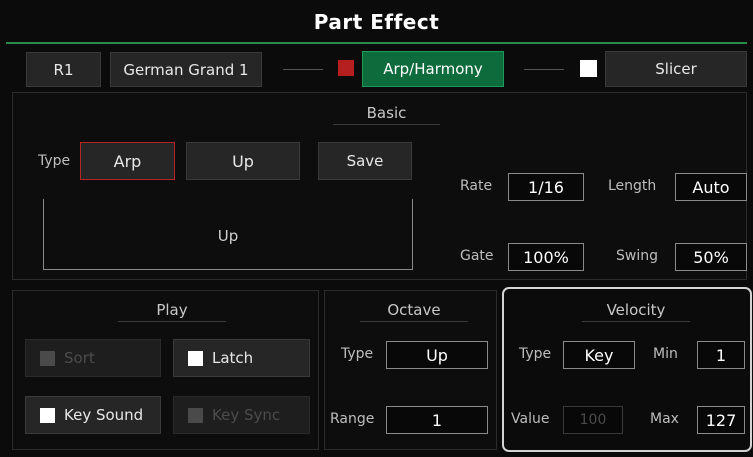 This screenshot has width=753, height=457. I want to click on velocity-min-label: Min, so click(665, 354).